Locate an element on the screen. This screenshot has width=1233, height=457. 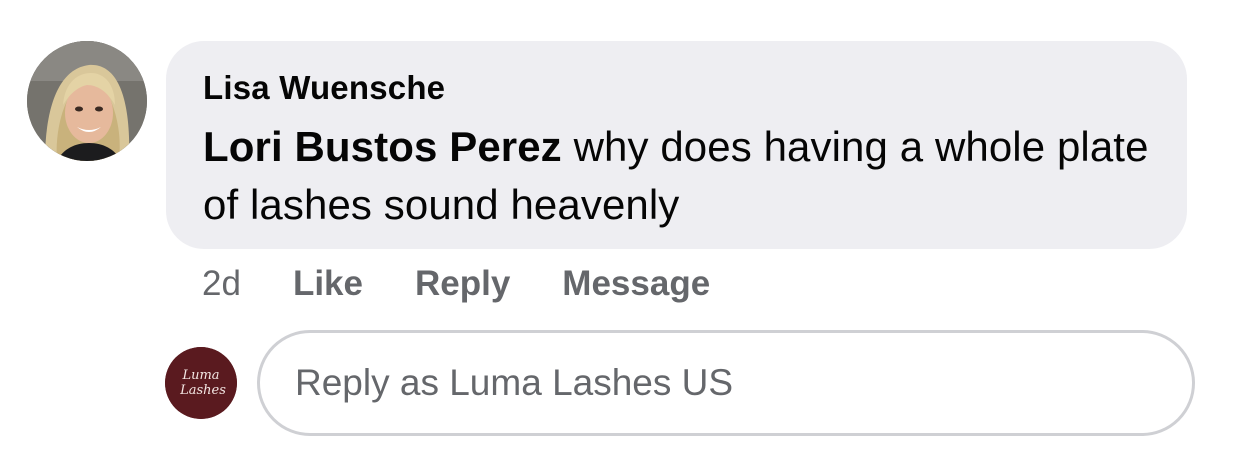
luma-lashes-logo-icon: Luma Lashes is located at coordinates (201, 383).